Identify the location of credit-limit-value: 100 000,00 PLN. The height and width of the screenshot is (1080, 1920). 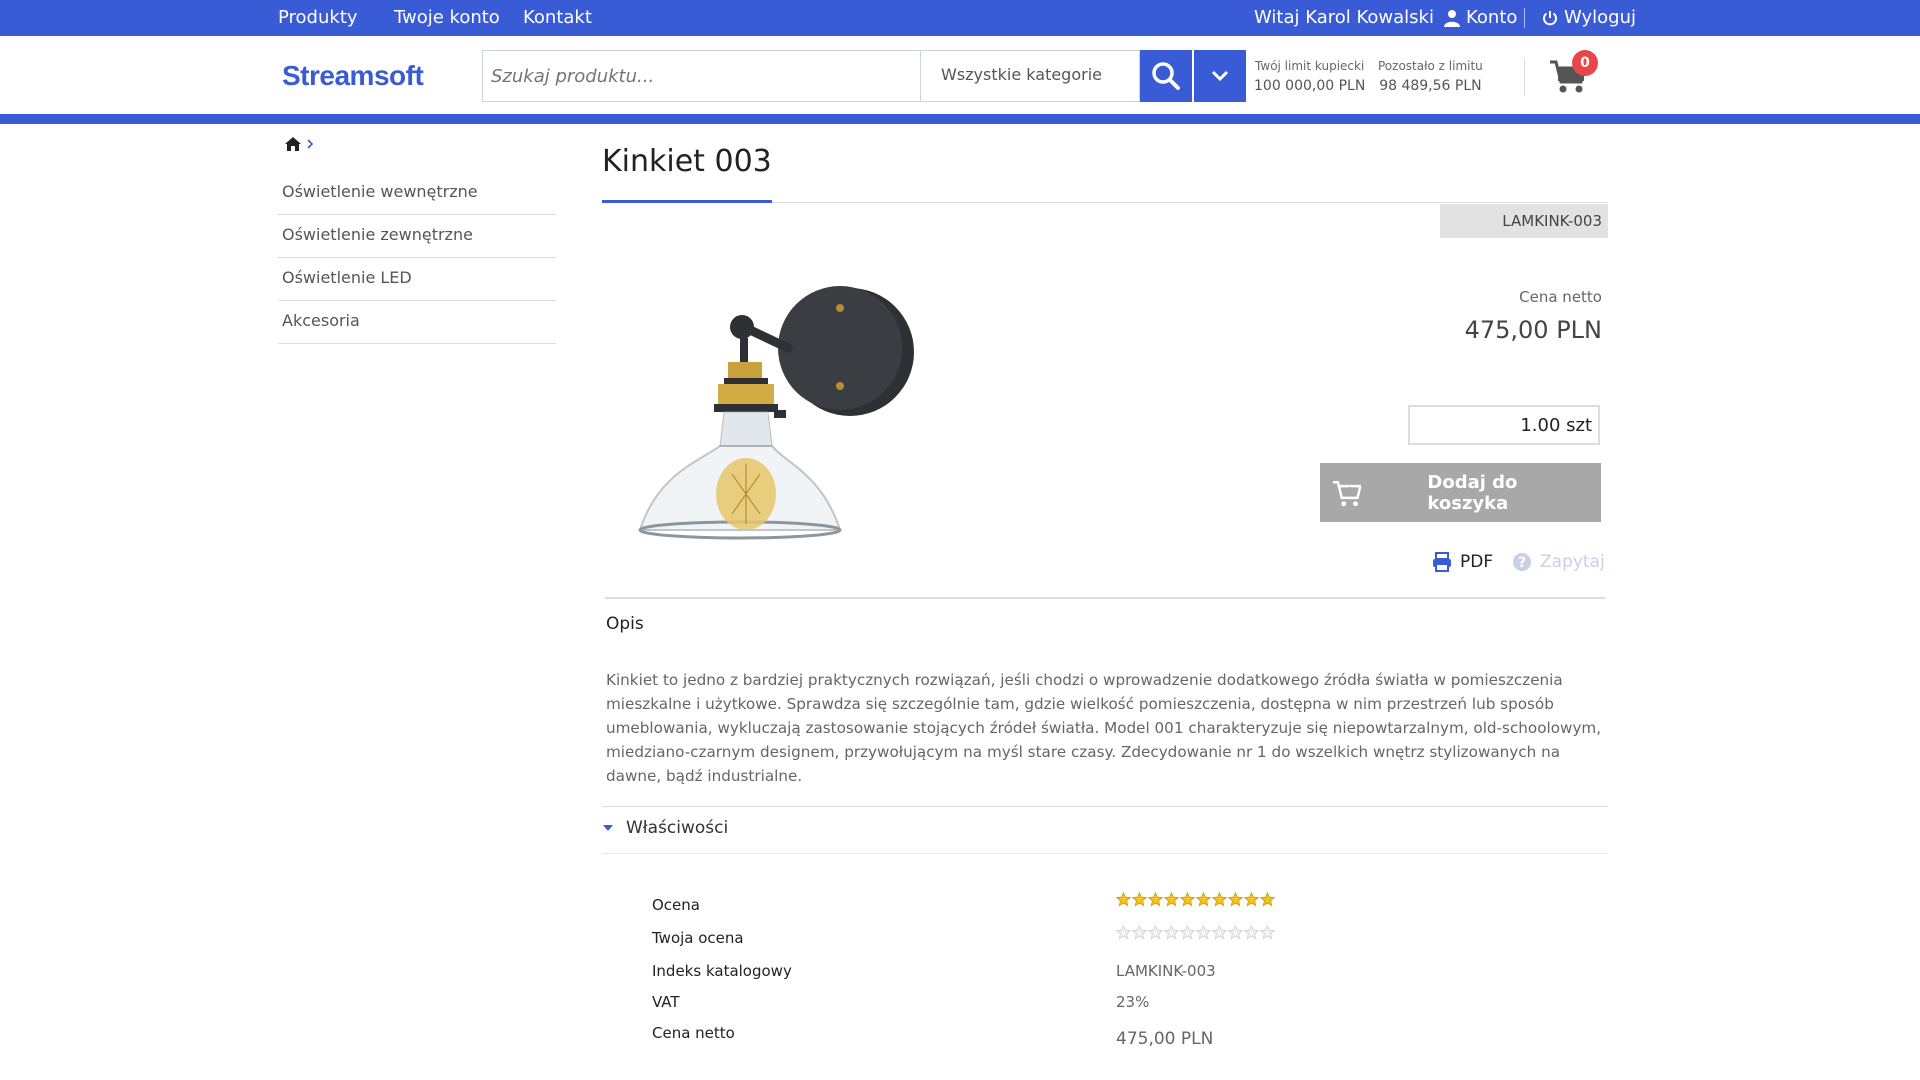
(1310, 86).